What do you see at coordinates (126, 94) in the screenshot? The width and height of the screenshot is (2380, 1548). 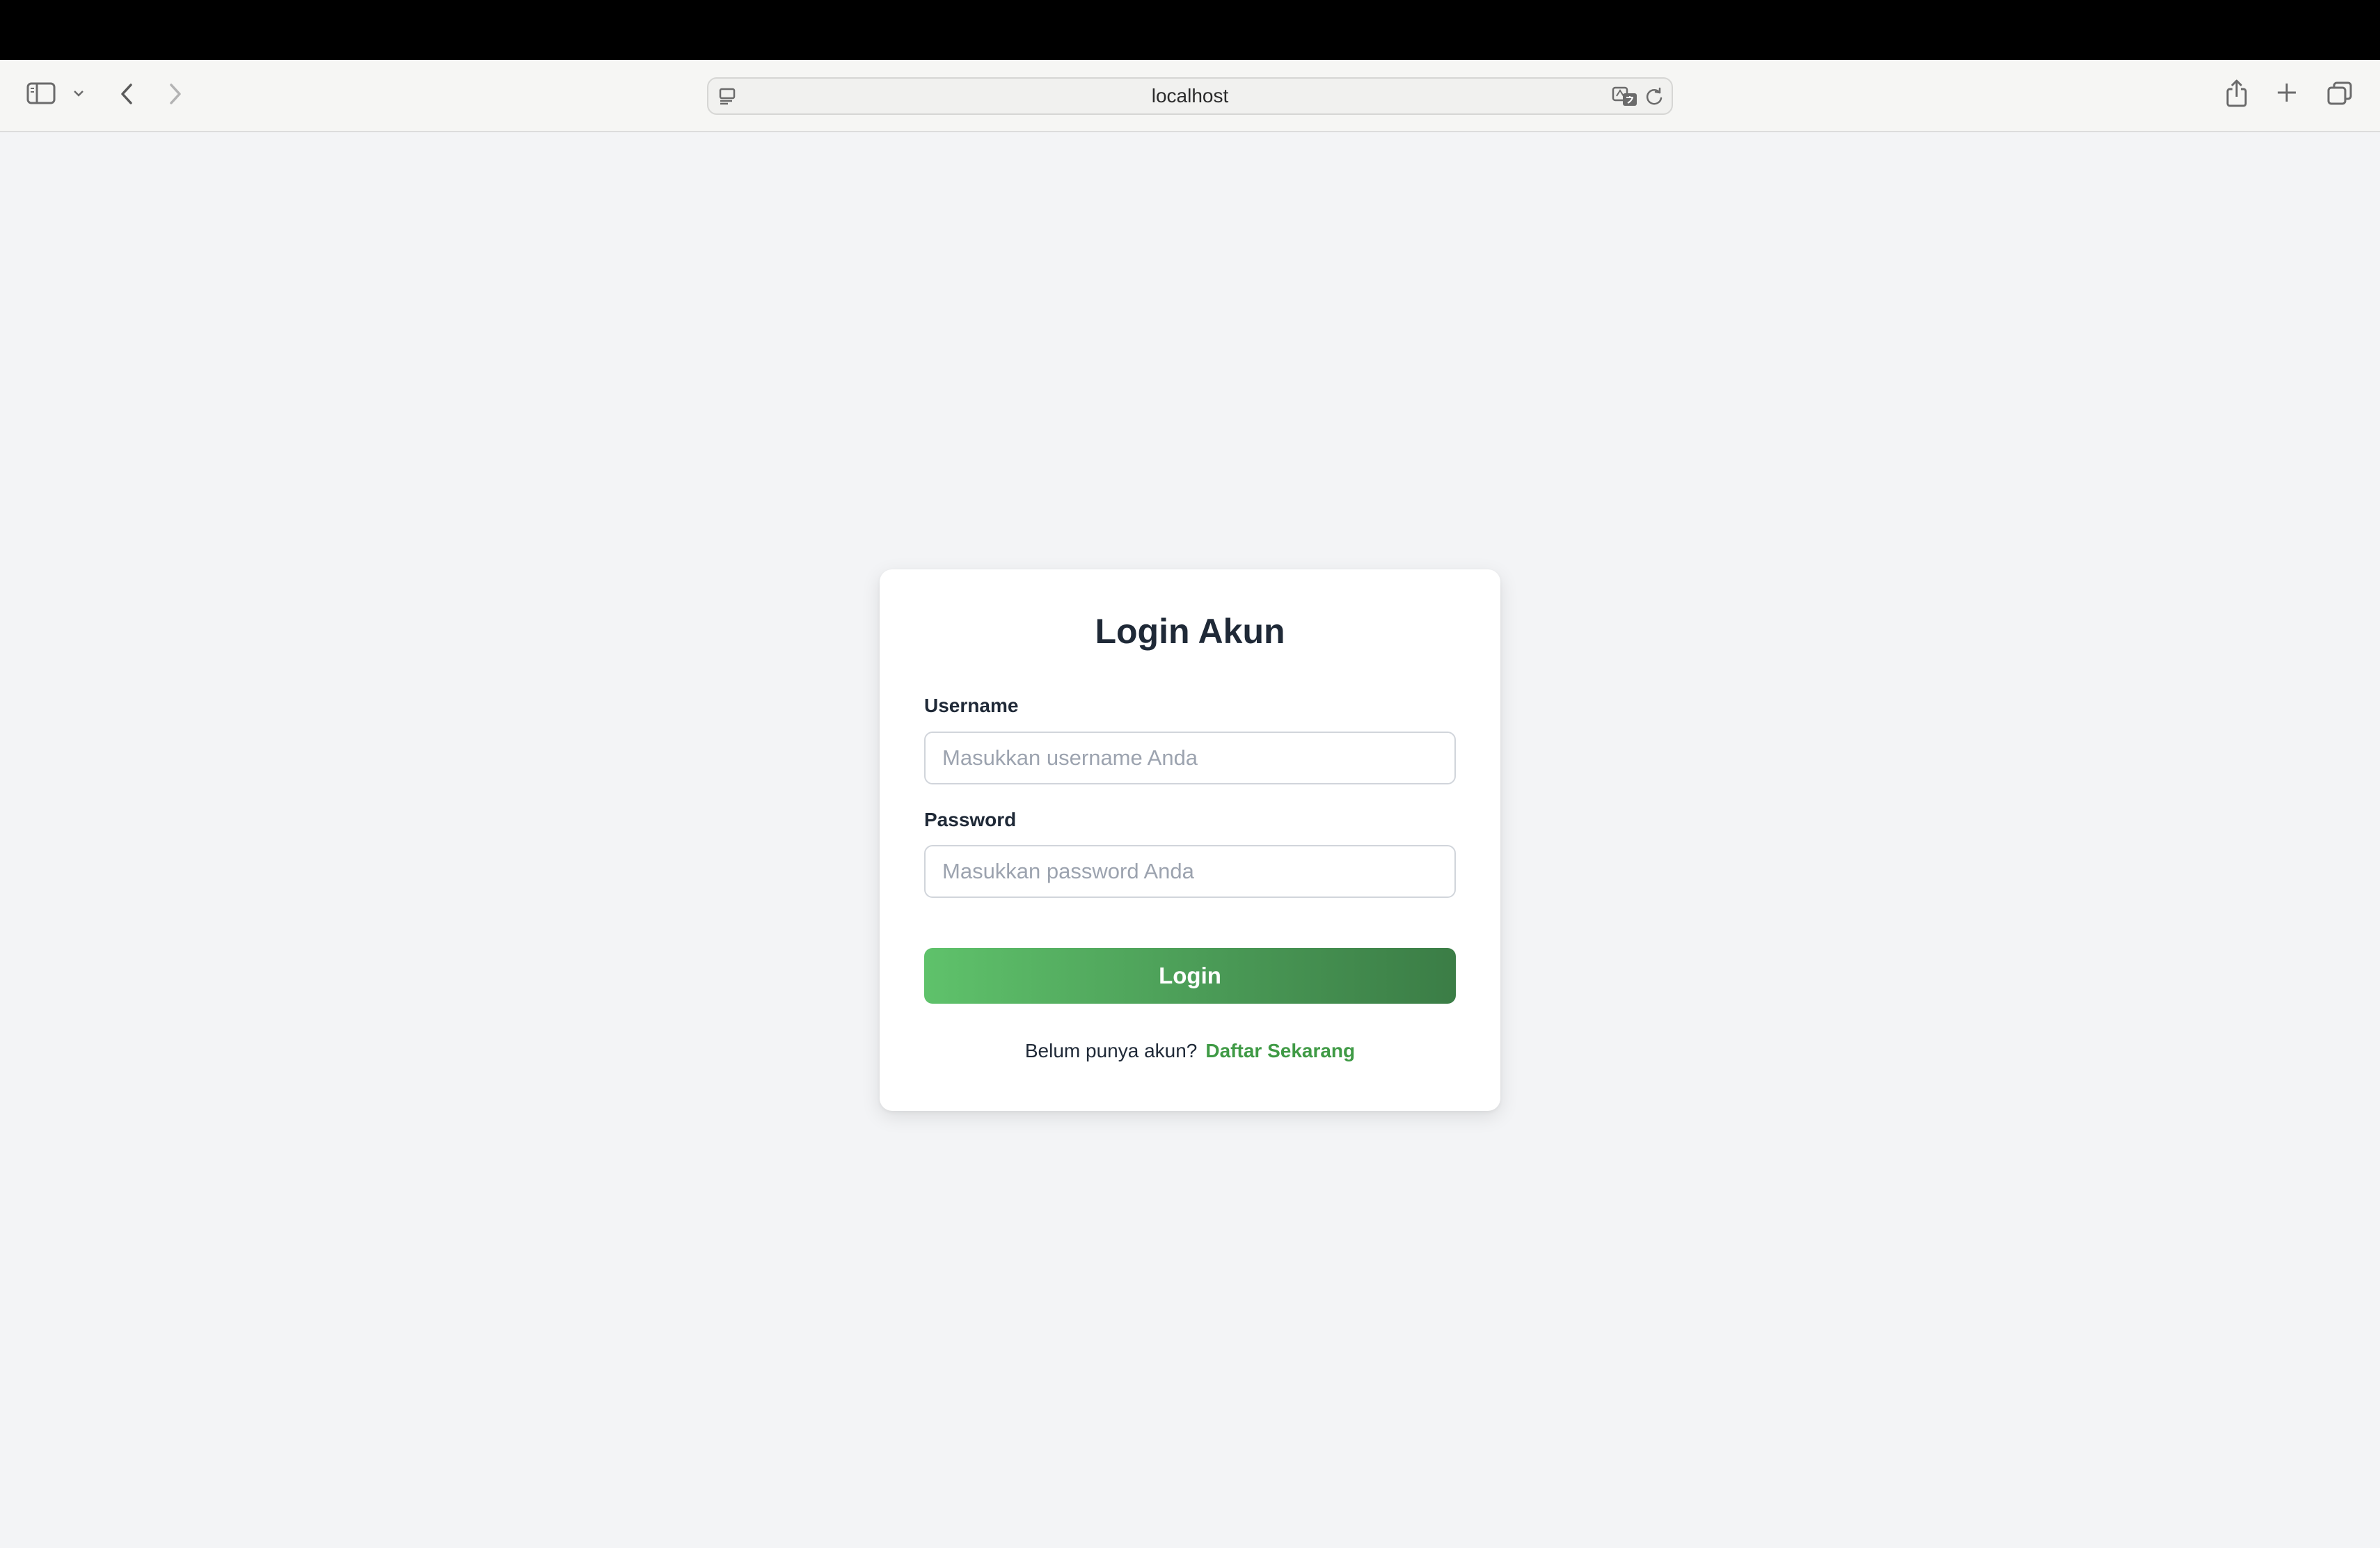 I see `back-icon` at bounding box center [126, 94].